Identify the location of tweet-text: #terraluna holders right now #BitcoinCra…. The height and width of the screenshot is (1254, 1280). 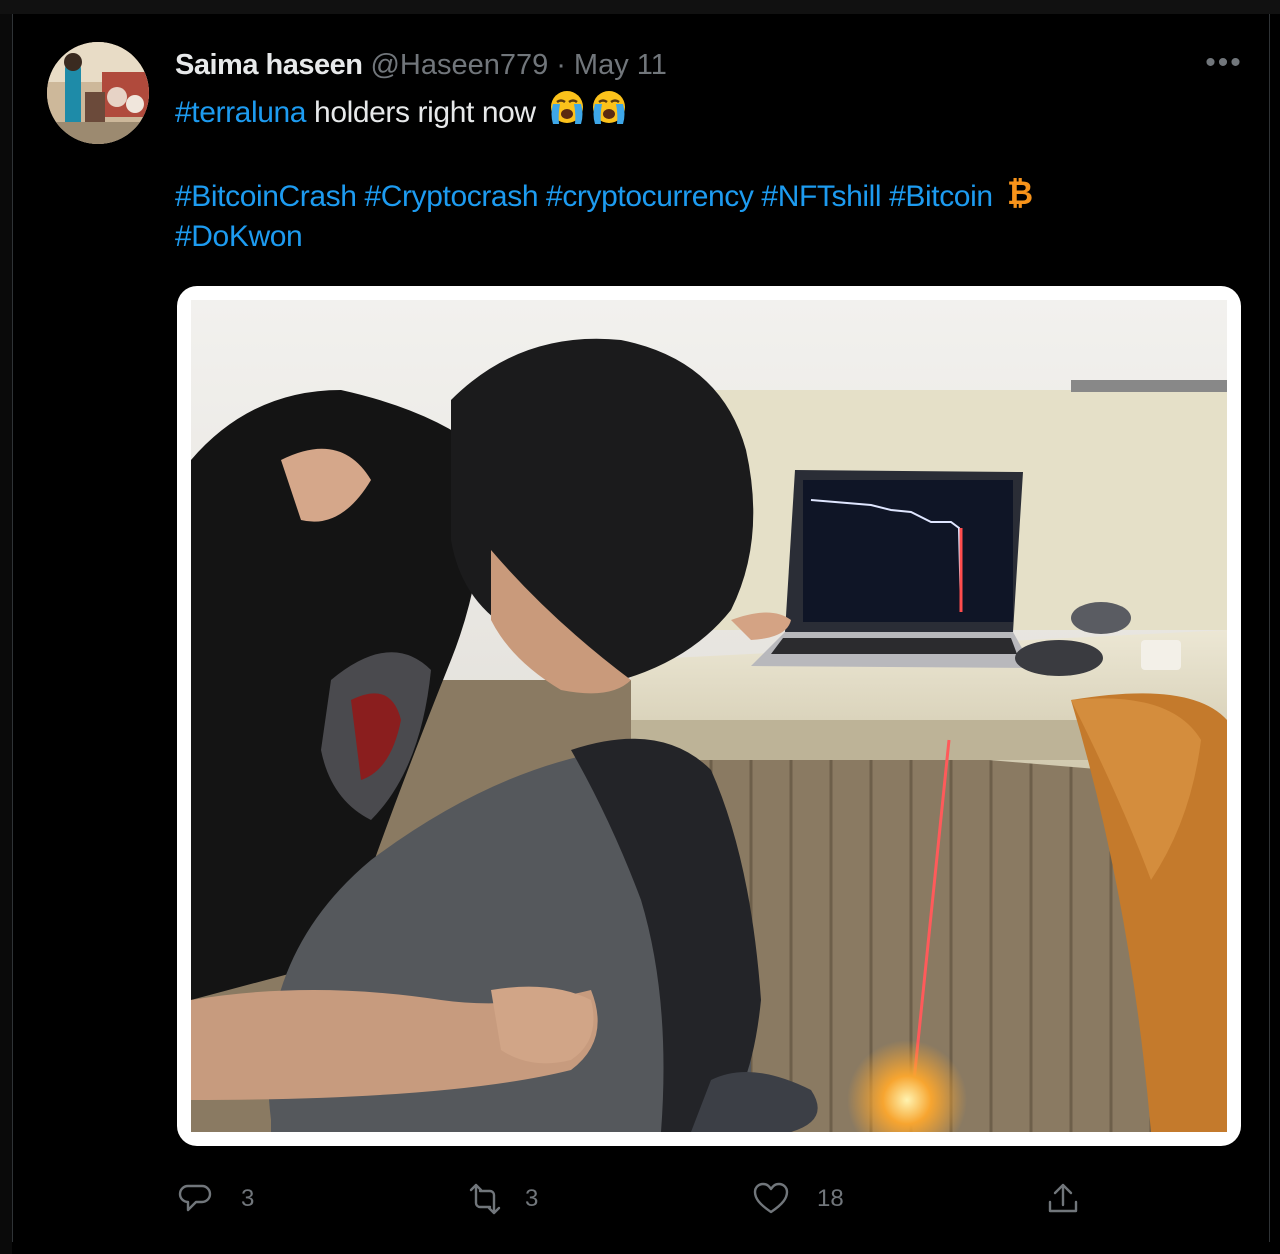
(705, 174).